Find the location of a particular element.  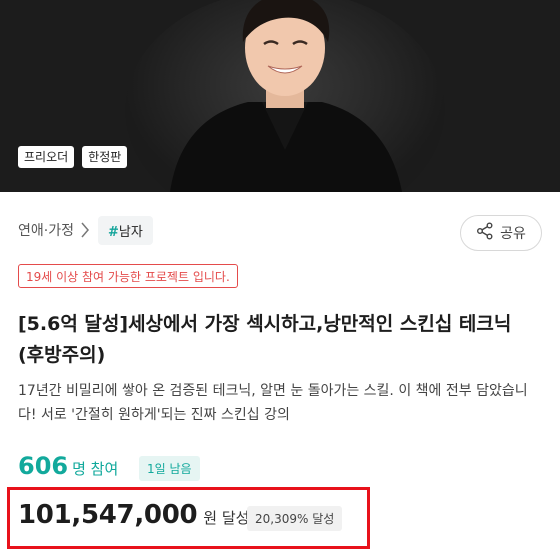

funding-amount: 101,547,000 is located at coordinates (108, 515).